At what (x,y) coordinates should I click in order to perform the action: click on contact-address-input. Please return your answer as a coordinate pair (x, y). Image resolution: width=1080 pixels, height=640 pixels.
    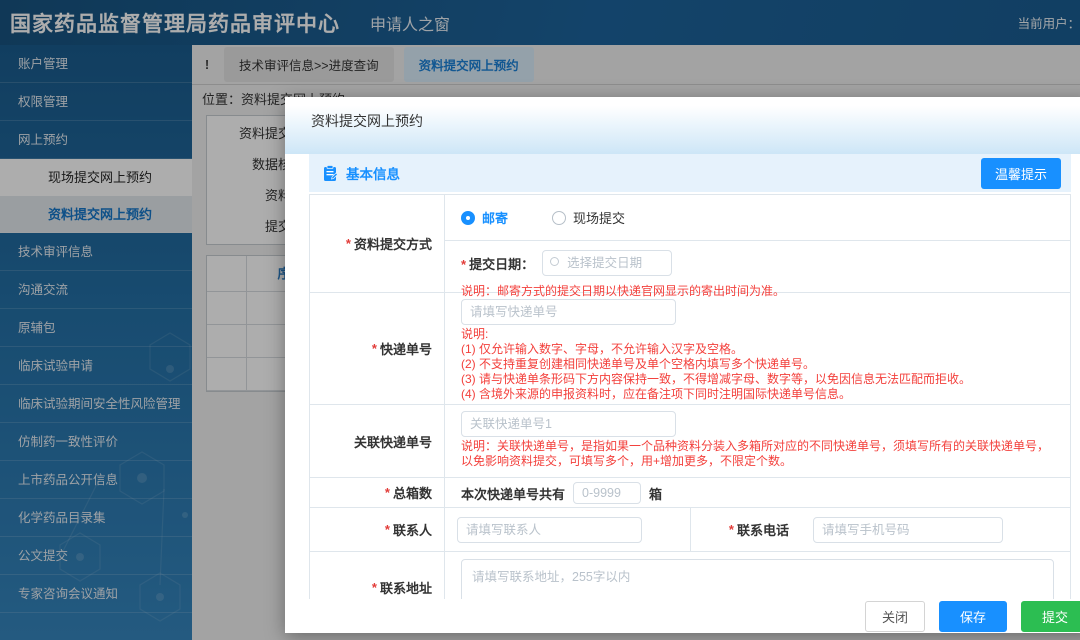
    Looking at the image, I should click on (757, 579).